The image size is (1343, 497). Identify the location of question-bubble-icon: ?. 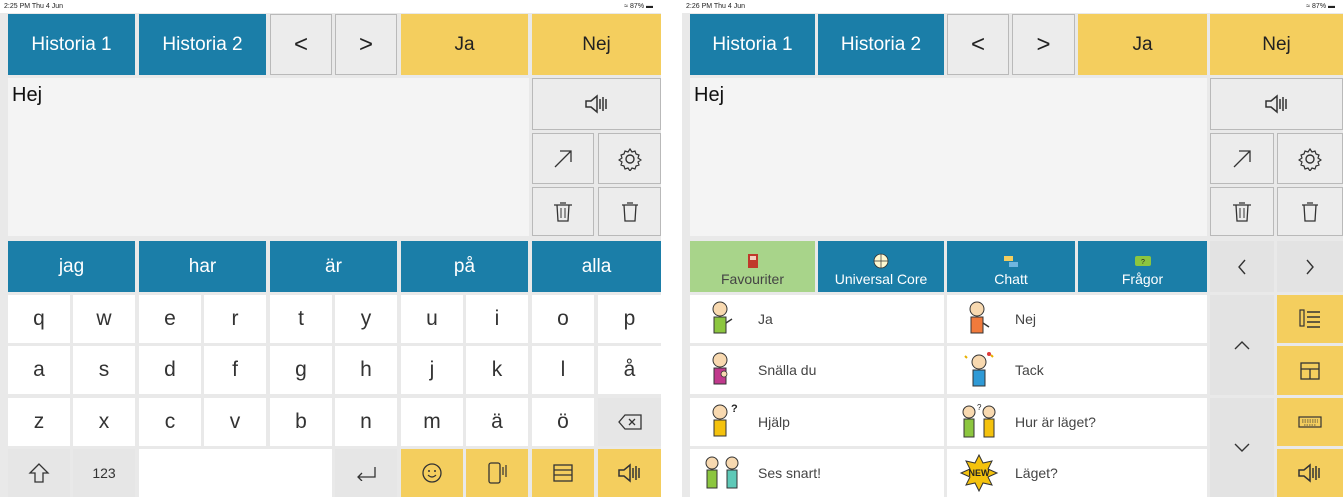
(1143, 262).